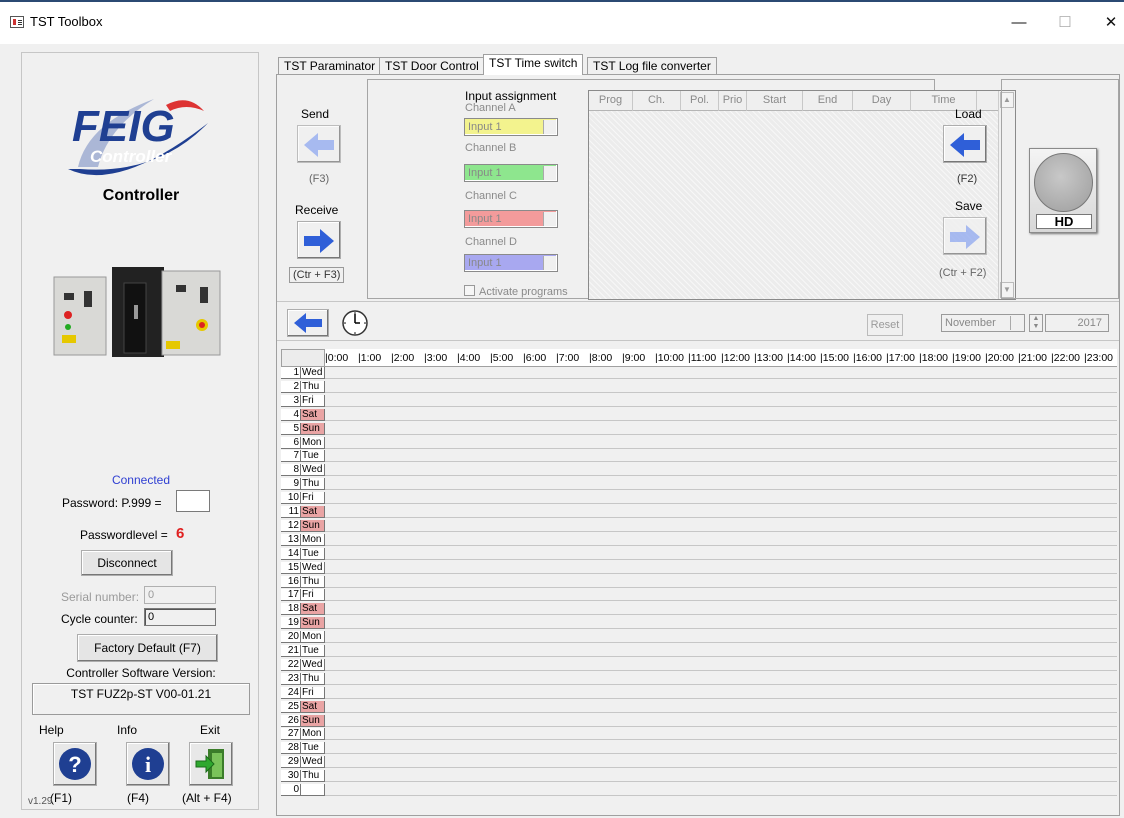 Image resolution: width=1124 pixels, height=818 pixels. I want to click on day-row: 8 Wed, so click(699, 470).